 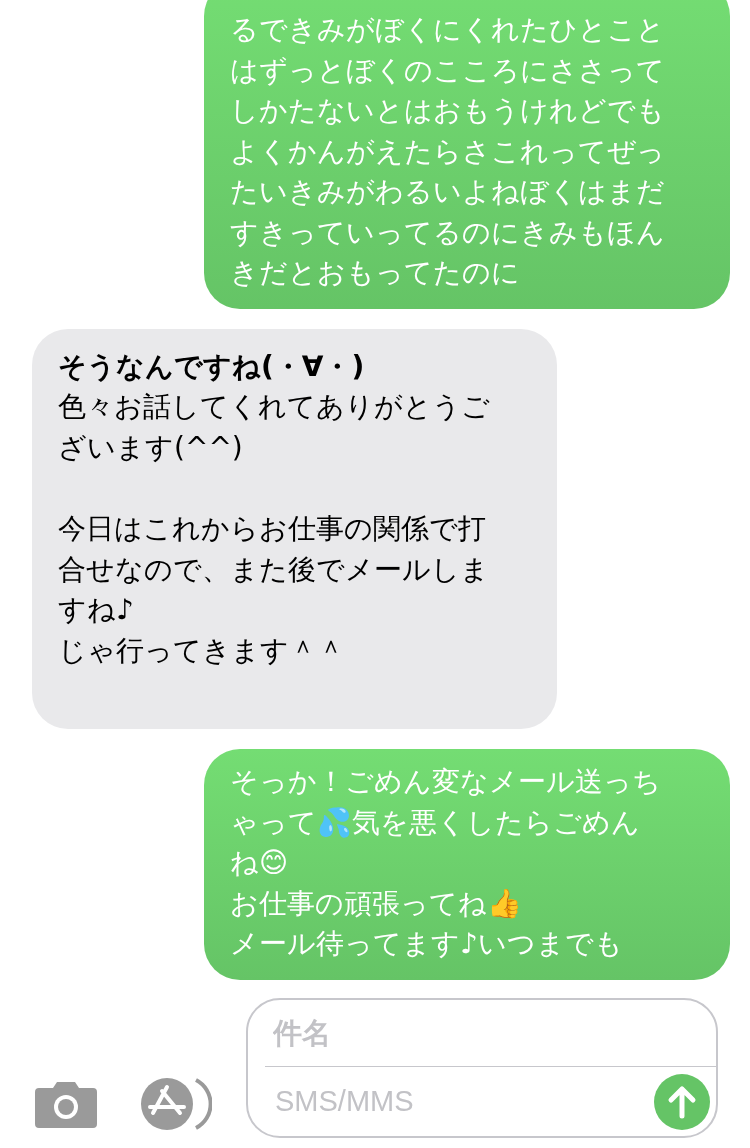 I want to click on message-text: しかたないとはおもうけれどでも, so click(x=448, y=111).